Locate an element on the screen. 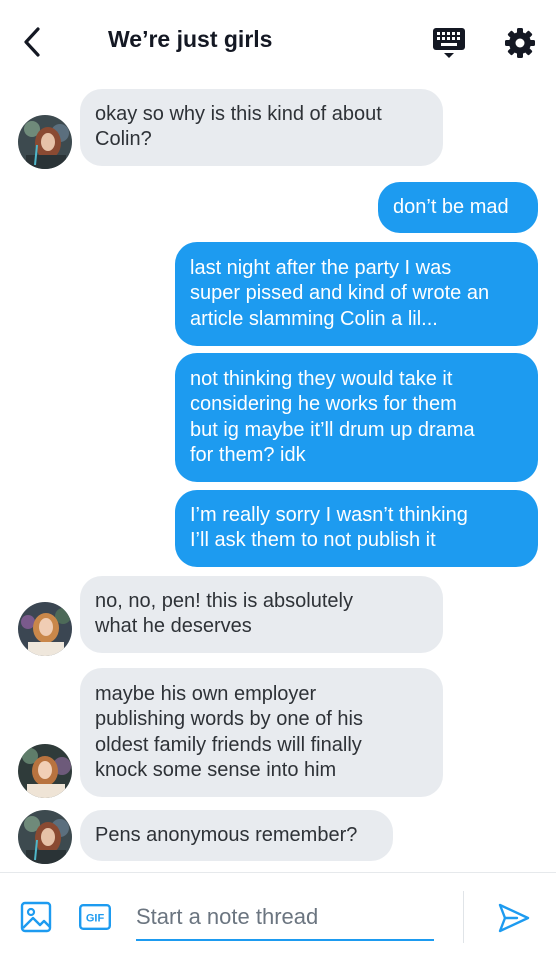  message-text: I’m really sorry I wasn’t thinking is located at coordinates (329, 515).